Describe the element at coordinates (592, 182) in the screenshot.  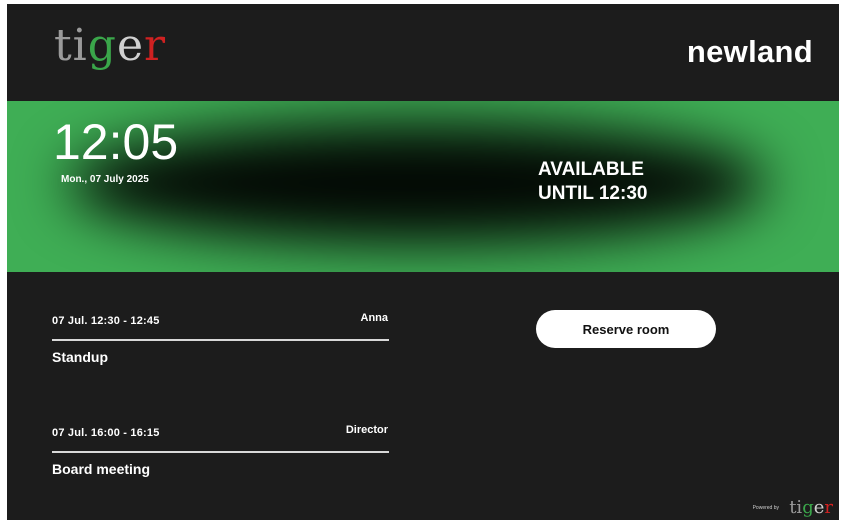
I see `availability-status: AVAILABLE UNTIL 12:30` at that location.